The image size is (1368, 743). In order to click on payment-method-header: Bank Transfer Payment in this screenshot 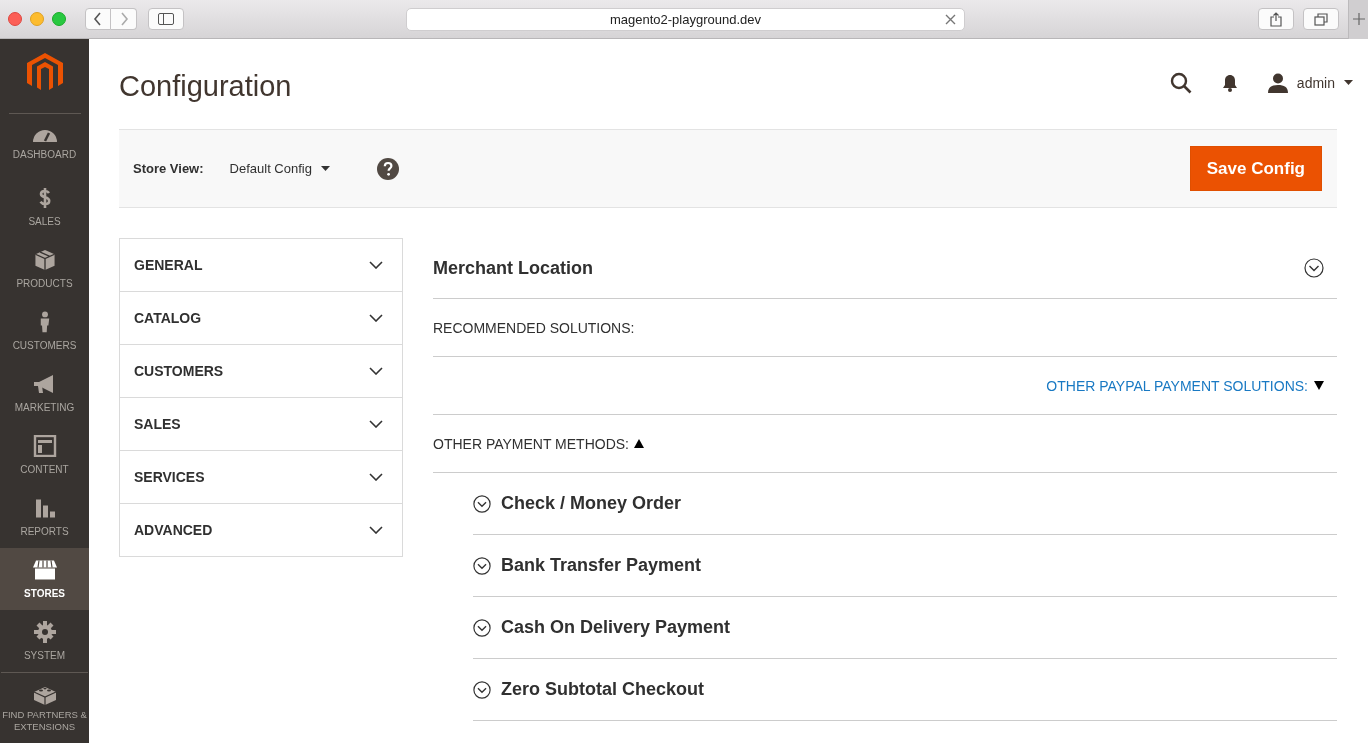, I will do `click(905, 566)`.